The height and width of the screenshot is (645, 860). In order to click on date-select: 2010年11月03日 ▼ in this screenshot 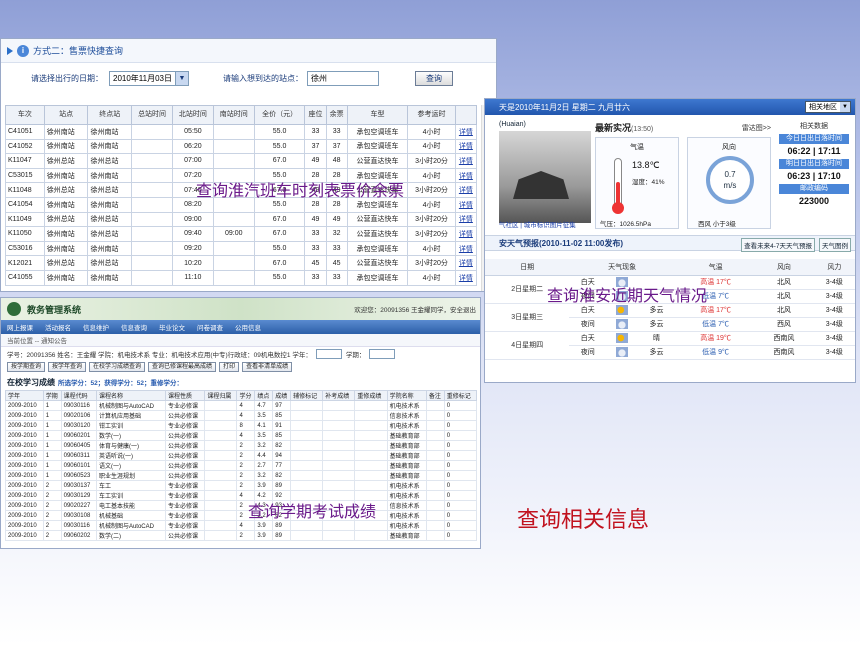, I will do `click(149, 78)`.